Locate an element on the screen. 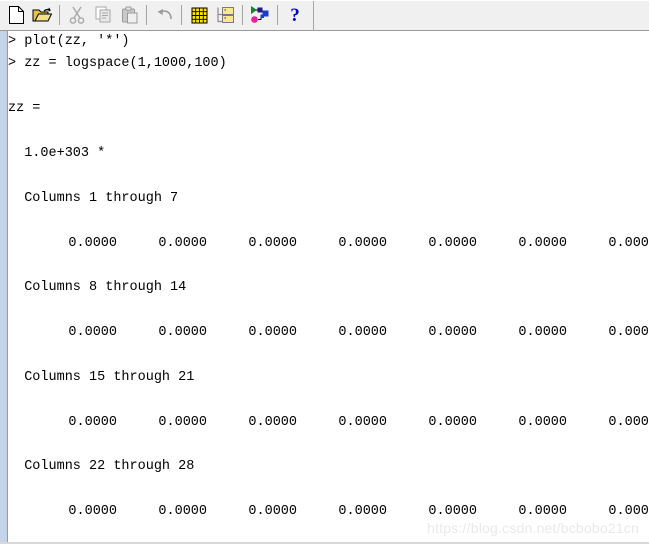 This screenshot has width=649, height=544. help-glyph: ? is located at coordinates (295, 15).